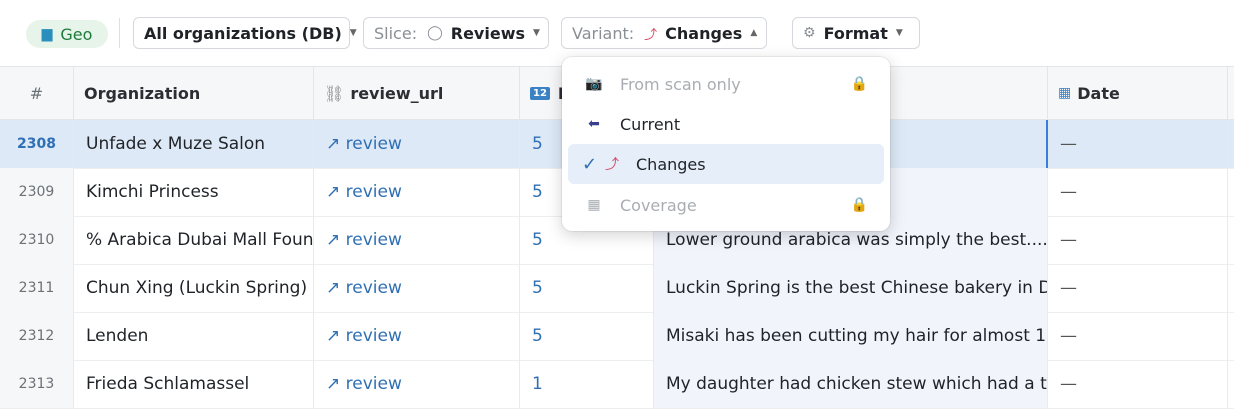 The width and height of the screenshot is (1234, 409). What do you see at coordinates (194, 336) in the screenshot?
I see `organization-cell: Lenden` at bounding box center [194, 336].